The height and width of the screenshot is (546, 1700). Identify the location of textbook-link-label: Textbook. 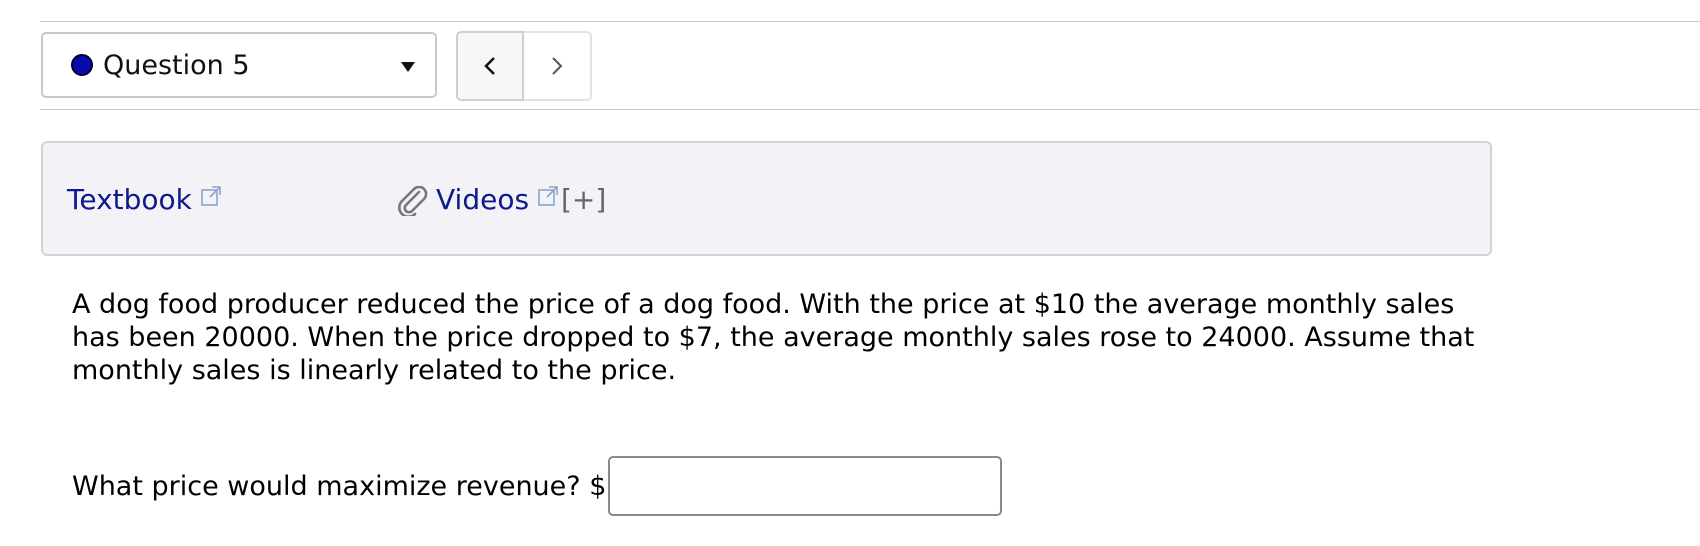
(129, 199).